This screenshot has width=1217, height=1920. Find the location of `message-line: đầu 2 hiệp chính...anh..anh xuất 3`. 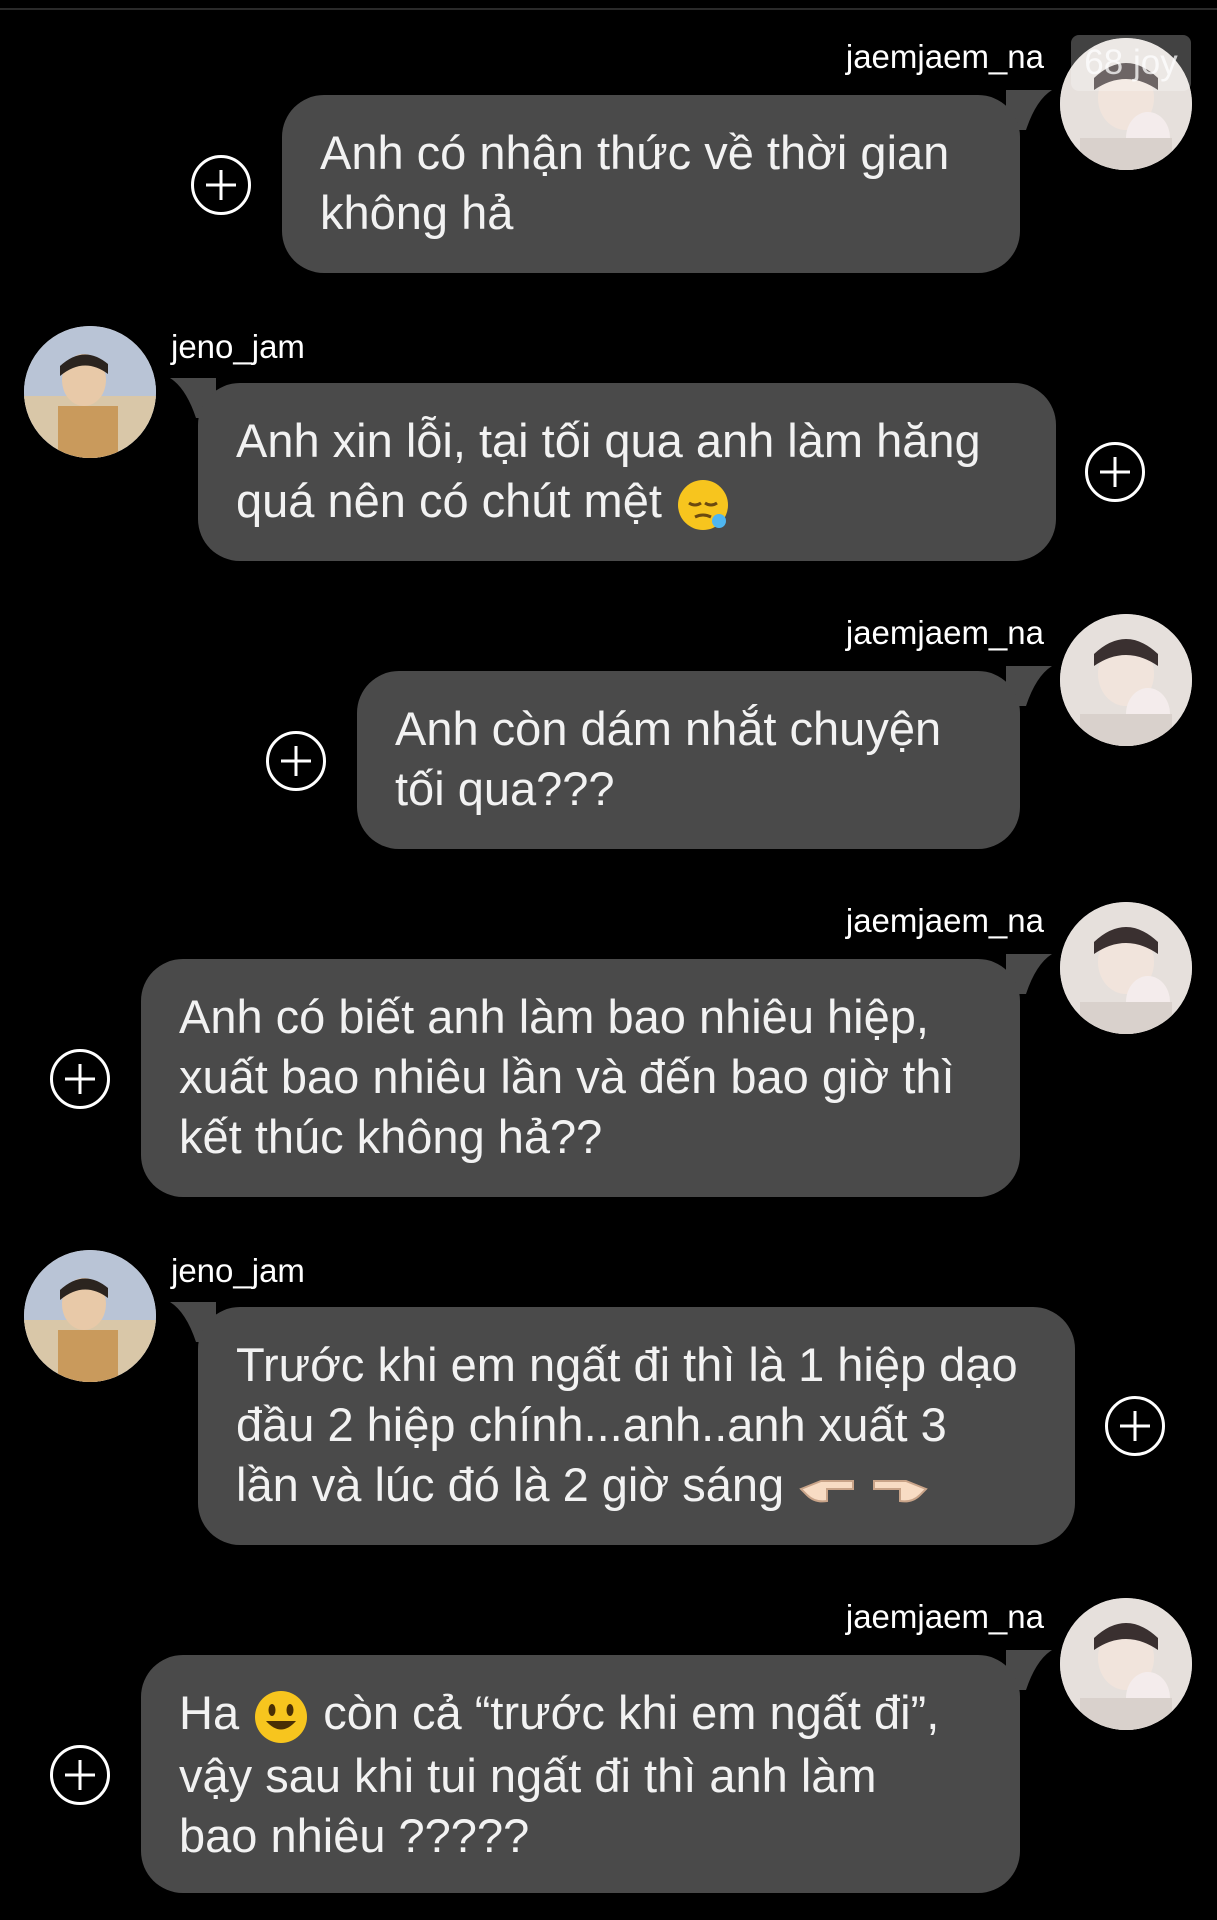

message-line: đầu 2 hiệp chính...anh..anh xuất 3 is located at coordinates (591, 1424).